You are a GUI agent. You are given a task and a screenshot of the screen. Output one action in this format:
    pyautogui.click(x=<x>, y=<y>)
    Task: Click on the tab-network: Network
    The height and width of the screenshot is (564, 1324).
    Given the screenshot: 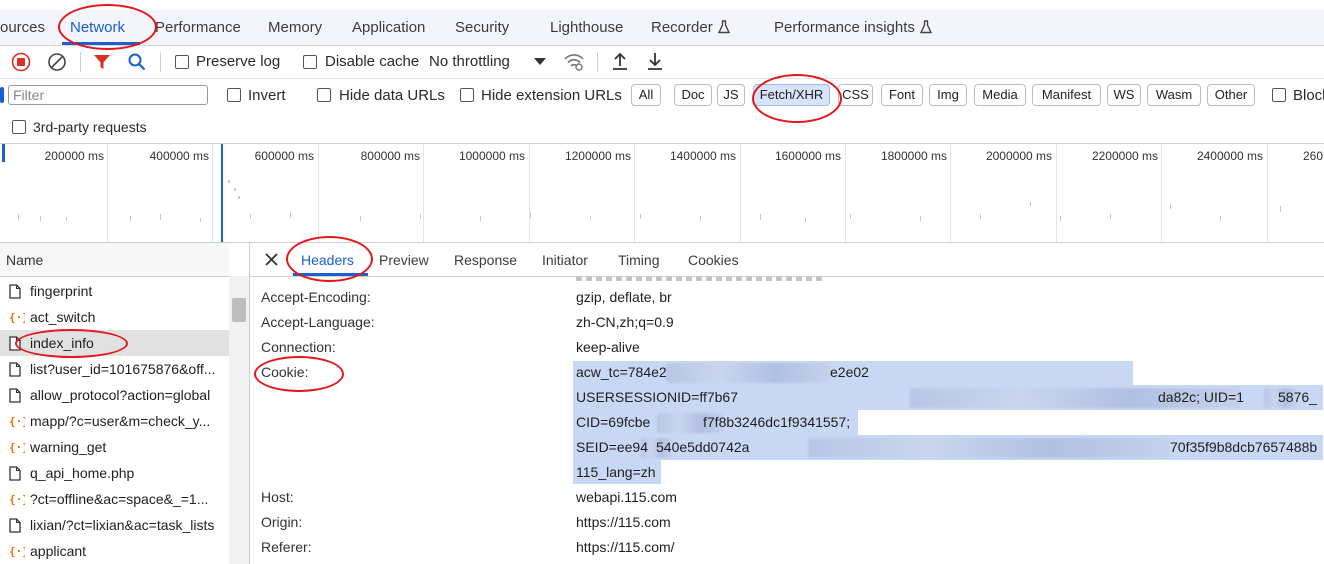 What is the action you would take?
    pyautogui.click(x=97, y=27)
    